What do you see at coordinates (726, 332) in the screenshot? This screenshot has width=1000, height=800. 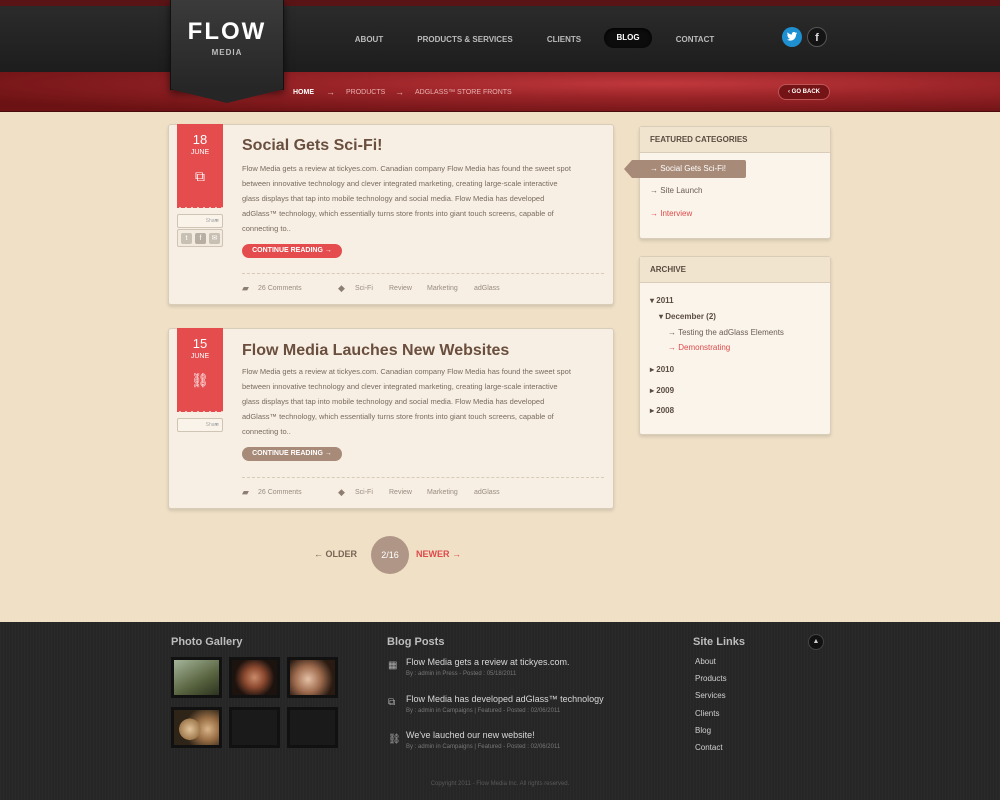 I see `archive-entry: → Testing the adGlass Elements` at bounding box center [726, 332].